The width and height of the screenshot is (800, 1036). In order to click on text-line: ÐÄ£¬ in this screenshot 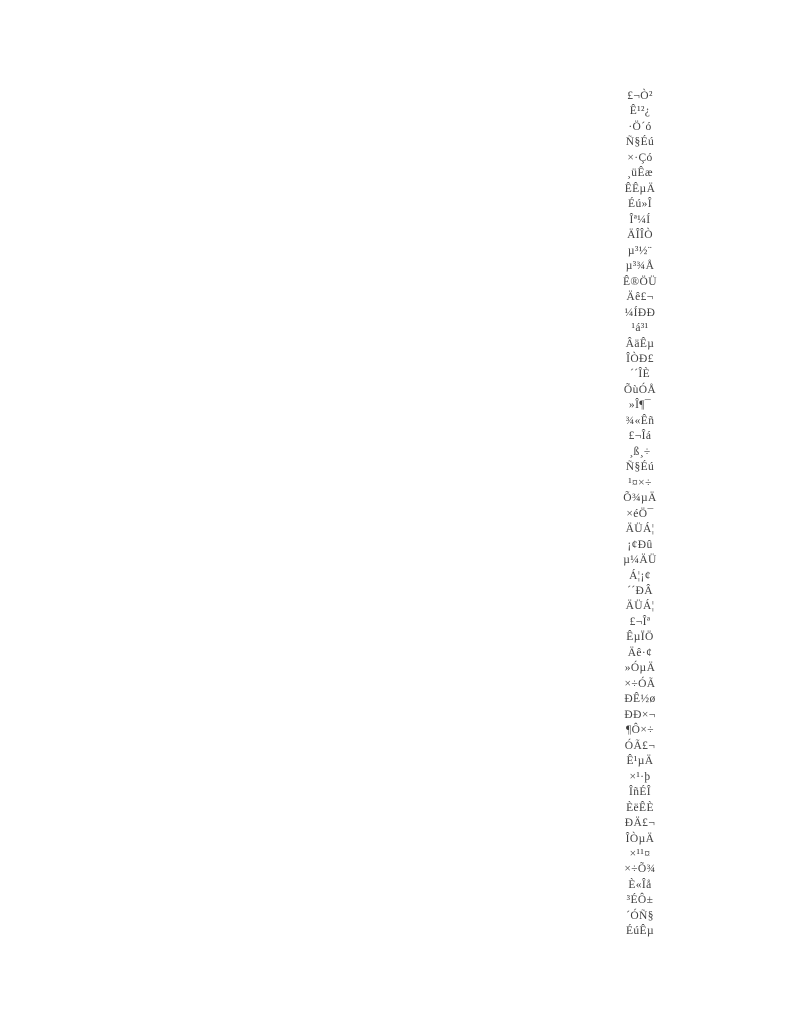, I will do `click(640, 823)`.